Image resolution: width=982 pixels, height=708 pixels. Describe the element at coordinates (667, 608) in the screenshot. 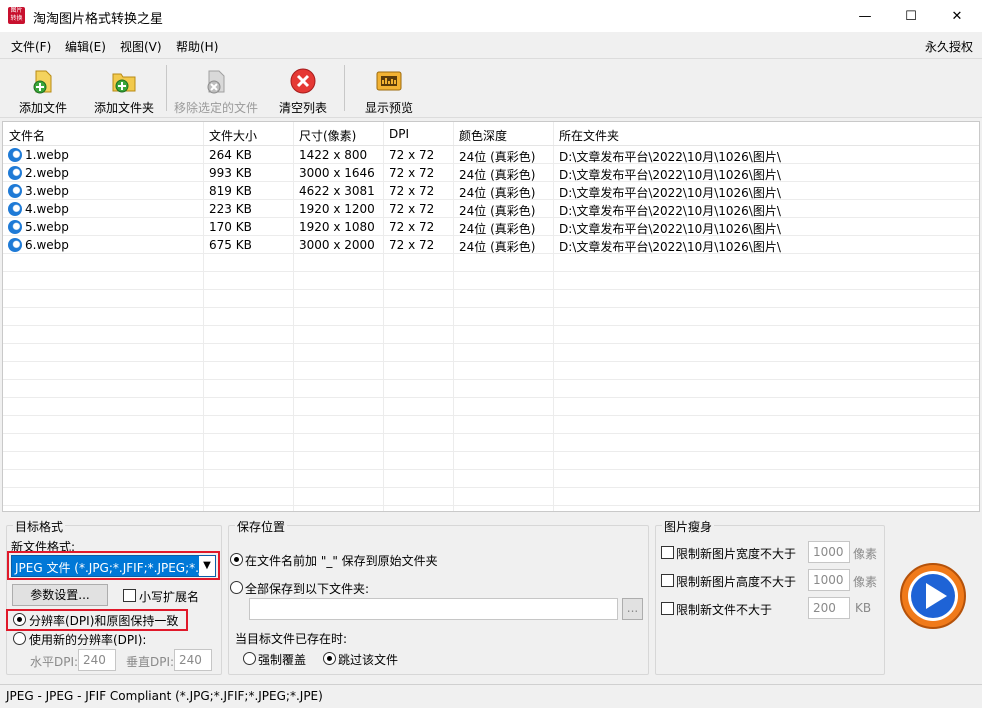

I see `limit-size-checkbox` at that location.